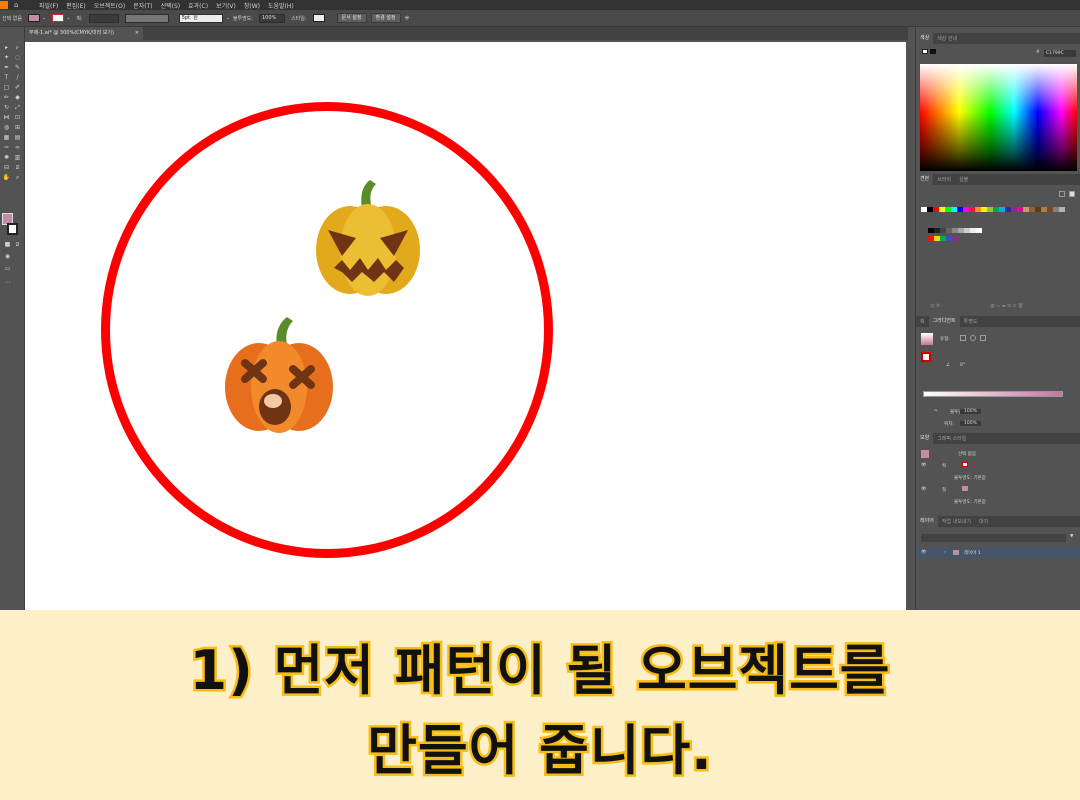 The height and width of the screenshot is (800, 1080). What do you see at coordinates (279, 377) in the screenshot?
I see `shocked-pumpkin-icon` at bounding box center [279, 377].